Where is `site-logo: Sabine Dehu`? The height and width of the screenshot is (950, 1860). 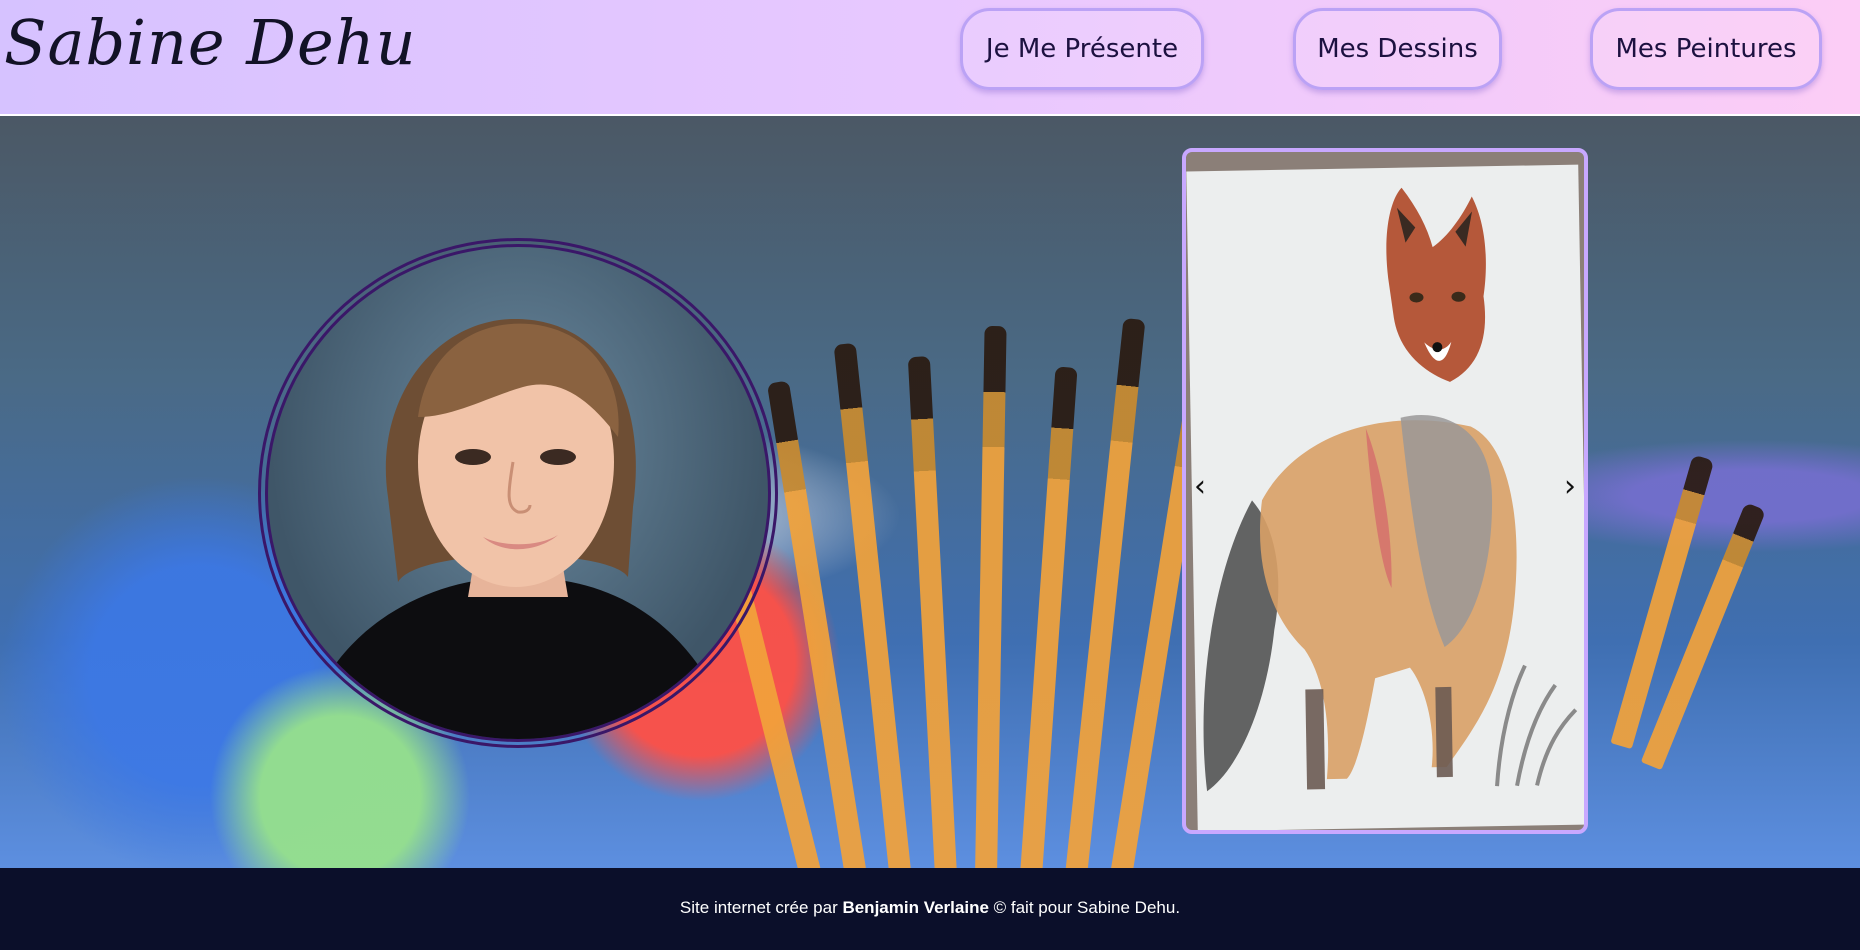
site-logo: Sabine Dehu is located at coordinates (210, 42).